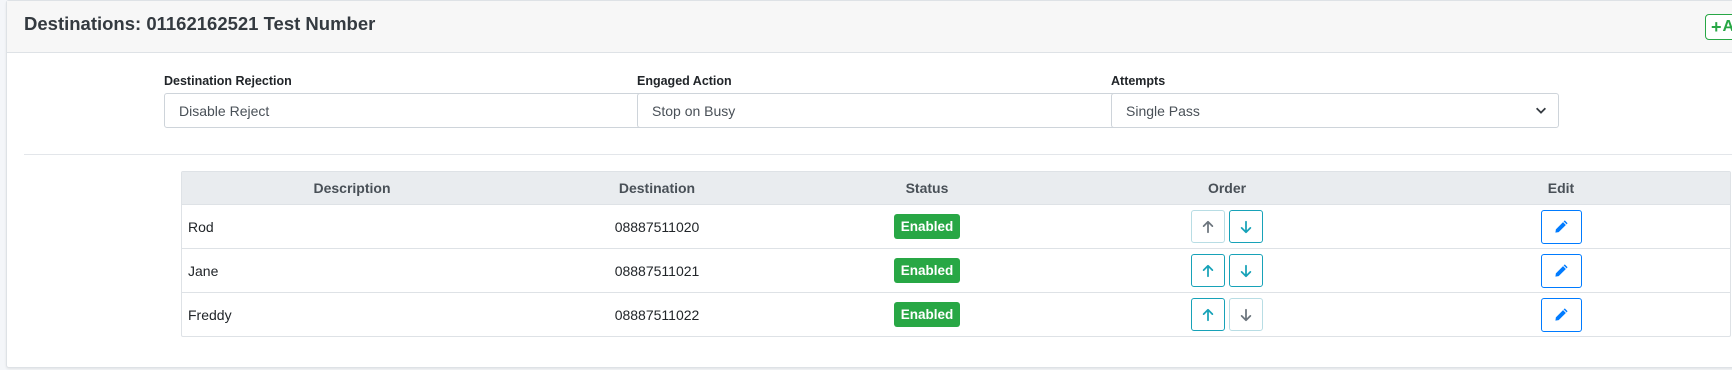 The height and width of the screenshot is (370, 1732). I want to click on add-destination-button: + A, so click(1718, 27).